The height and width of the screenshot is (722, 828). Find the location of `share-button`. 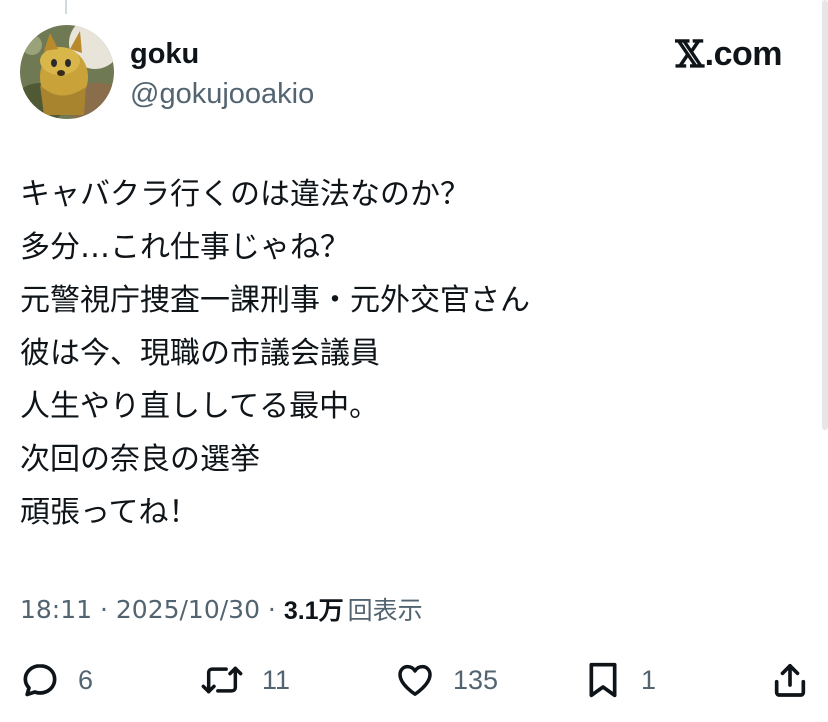

share-button is located at coordinates (790, 680).